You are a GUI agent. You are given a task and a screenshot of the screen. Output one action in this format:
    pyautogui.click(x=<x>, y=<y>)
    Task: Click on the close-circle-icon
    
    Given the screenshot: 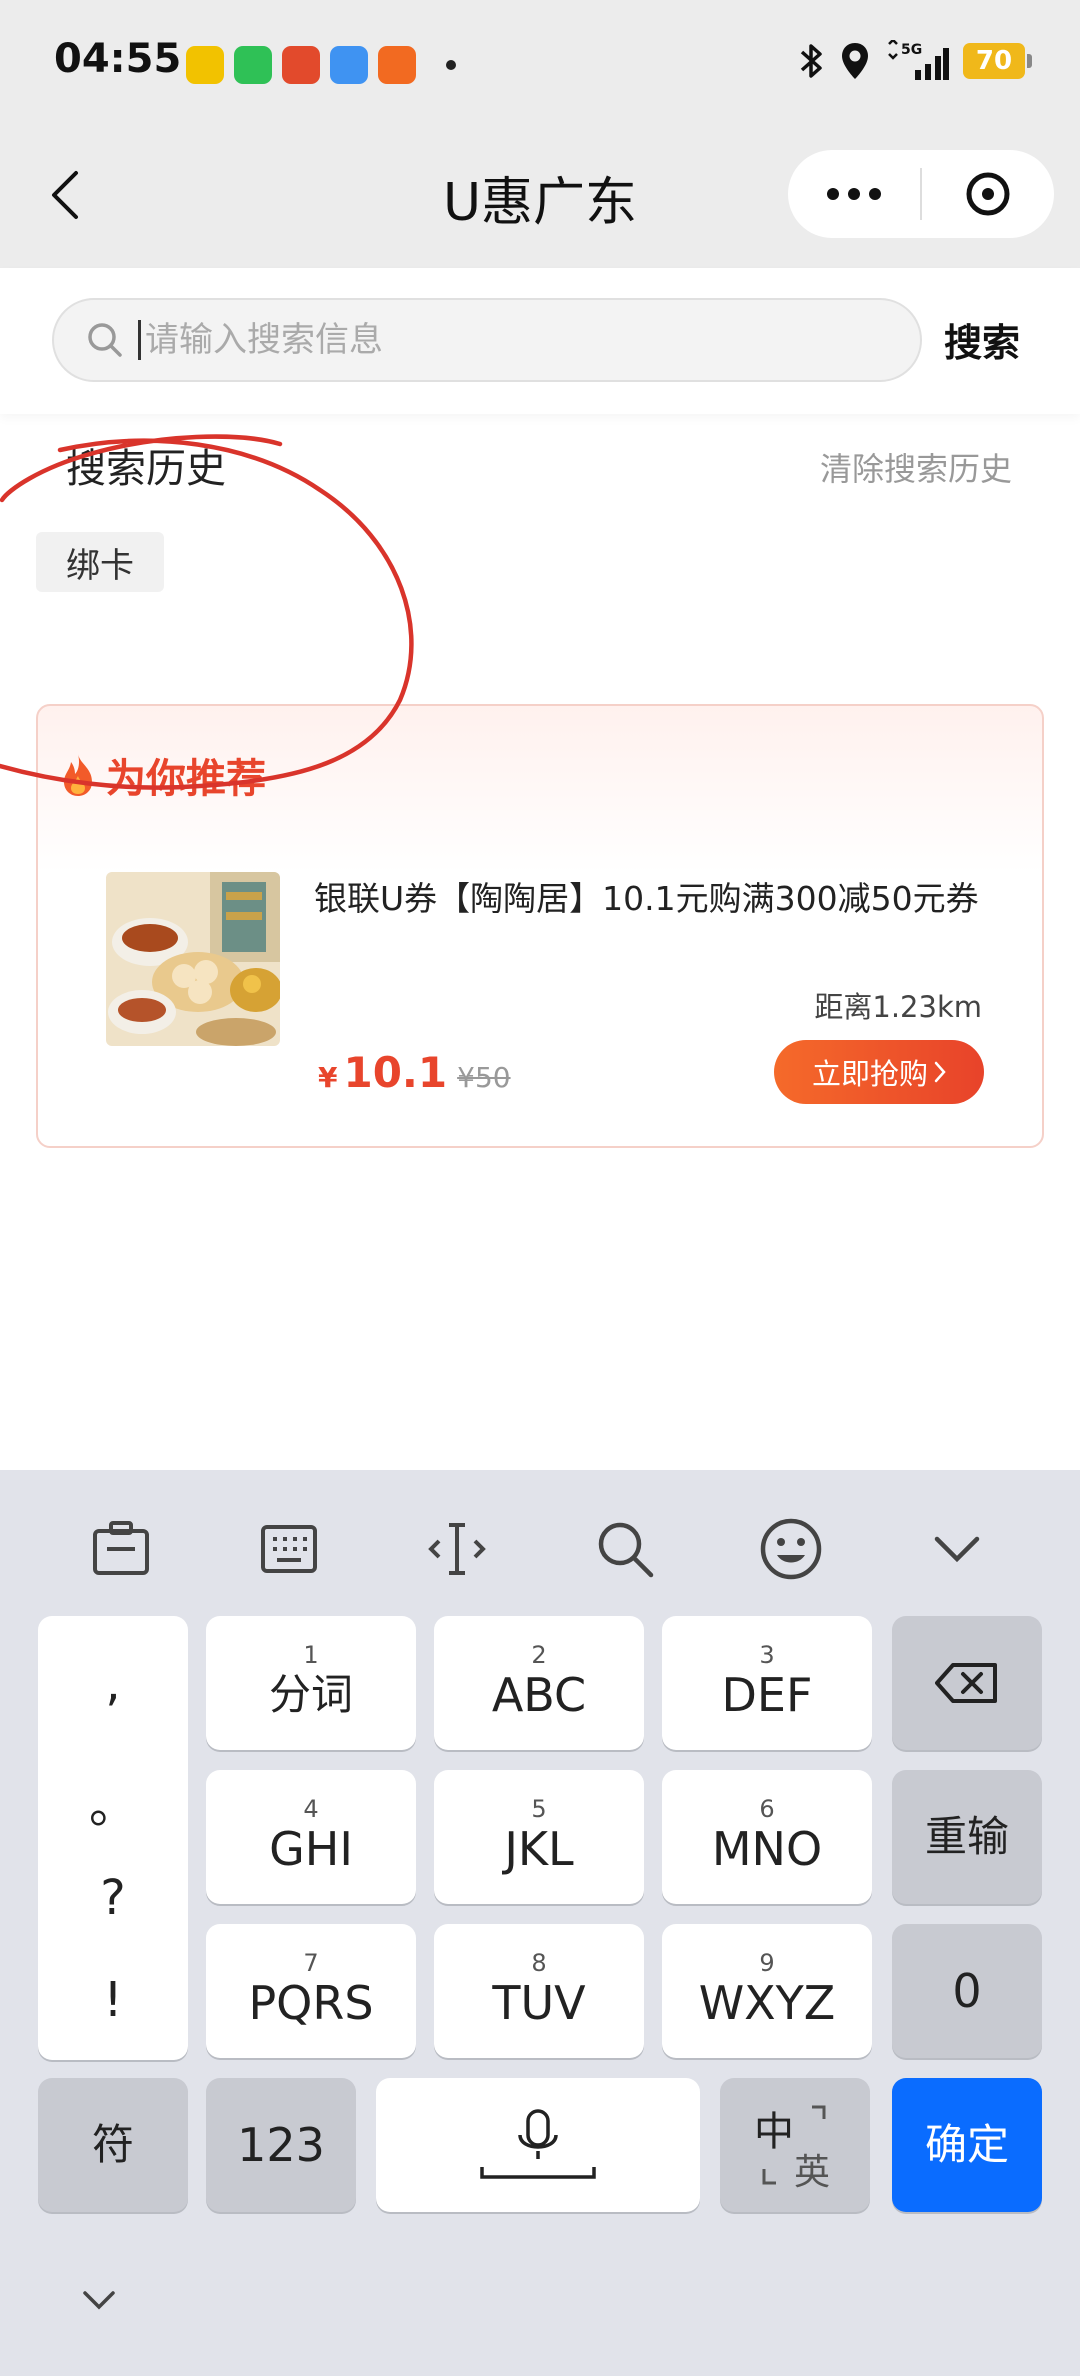 What is the action you would take?
    pyautogui.click(x=988, y=194)
    